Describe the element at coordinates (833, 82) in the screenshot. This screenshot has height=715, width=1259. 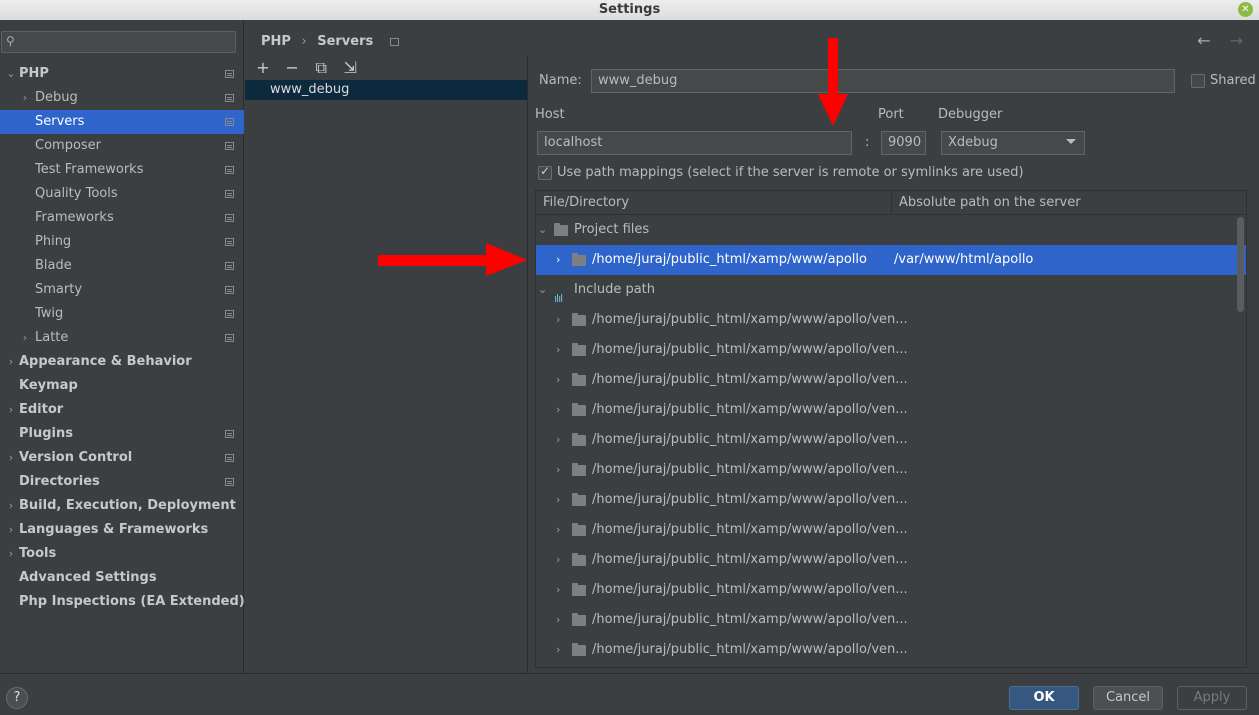
I see `down-arrow-icon` at that location.